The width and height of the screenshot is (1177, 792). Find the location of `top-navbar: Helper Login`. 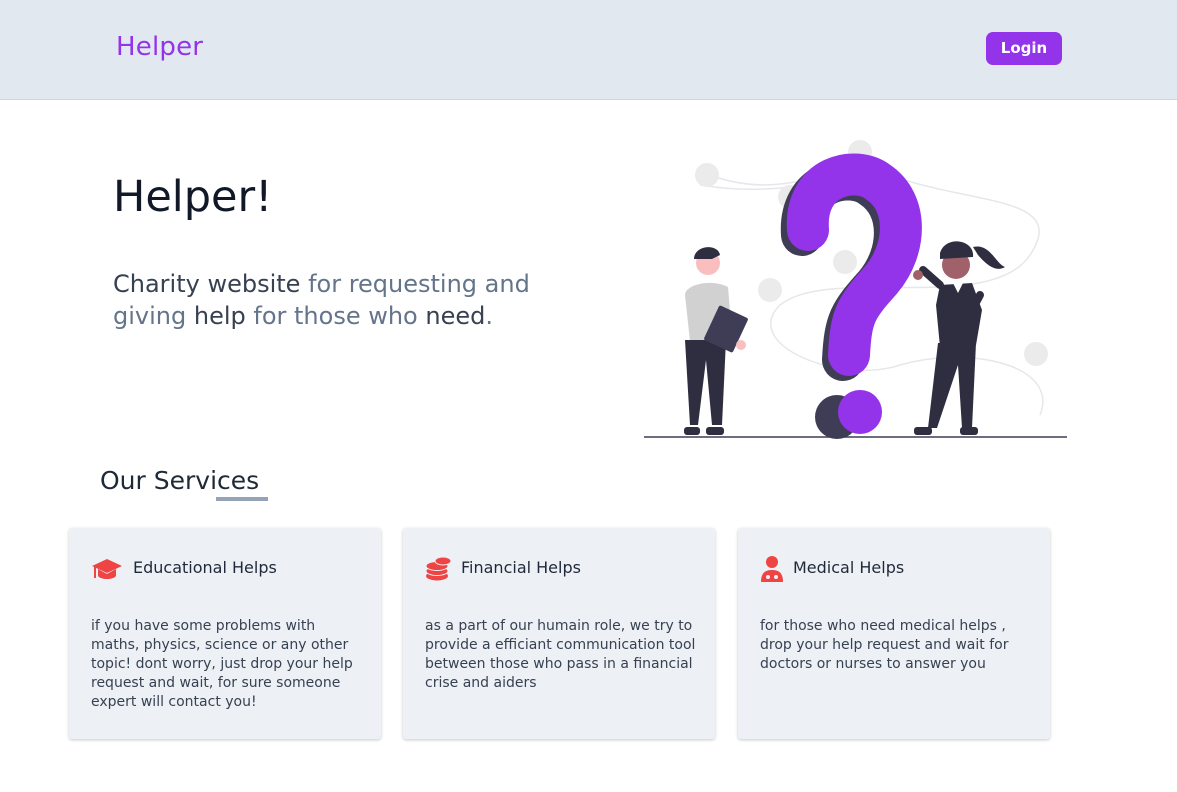

top-navbar: Helper Login is located at coordinates (588, 50).